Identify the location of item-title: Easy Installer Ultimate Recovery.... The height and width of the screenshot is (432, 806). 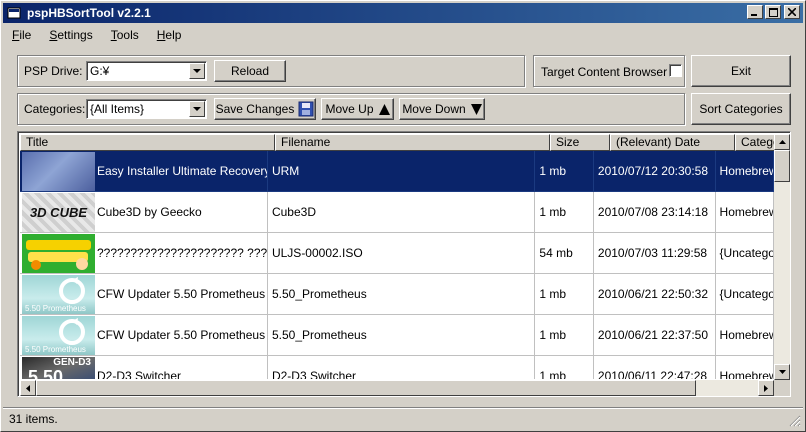
(182, 171).